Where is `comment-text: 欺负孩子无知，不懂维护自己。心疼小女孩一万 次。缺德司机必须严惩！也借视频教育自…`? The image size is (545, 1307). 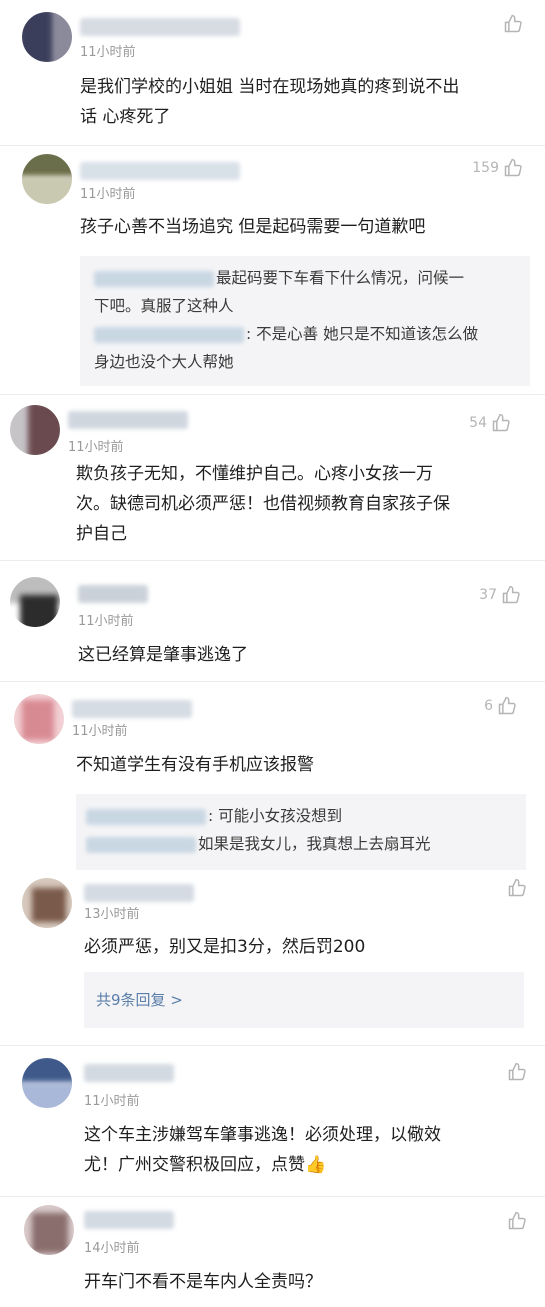 comment-text: 欺负孩子无知，不懂维护自己。心疼小女孩一万 次。缺德司机必须严惩！也借视频教育自… is located at coordinates (306, 504).